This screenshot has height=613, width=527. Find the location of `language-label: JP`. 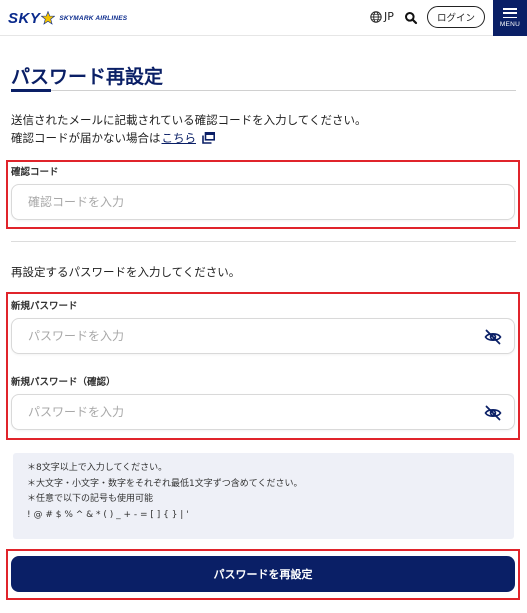

language-label: JP is located at coordinates (389, 16).